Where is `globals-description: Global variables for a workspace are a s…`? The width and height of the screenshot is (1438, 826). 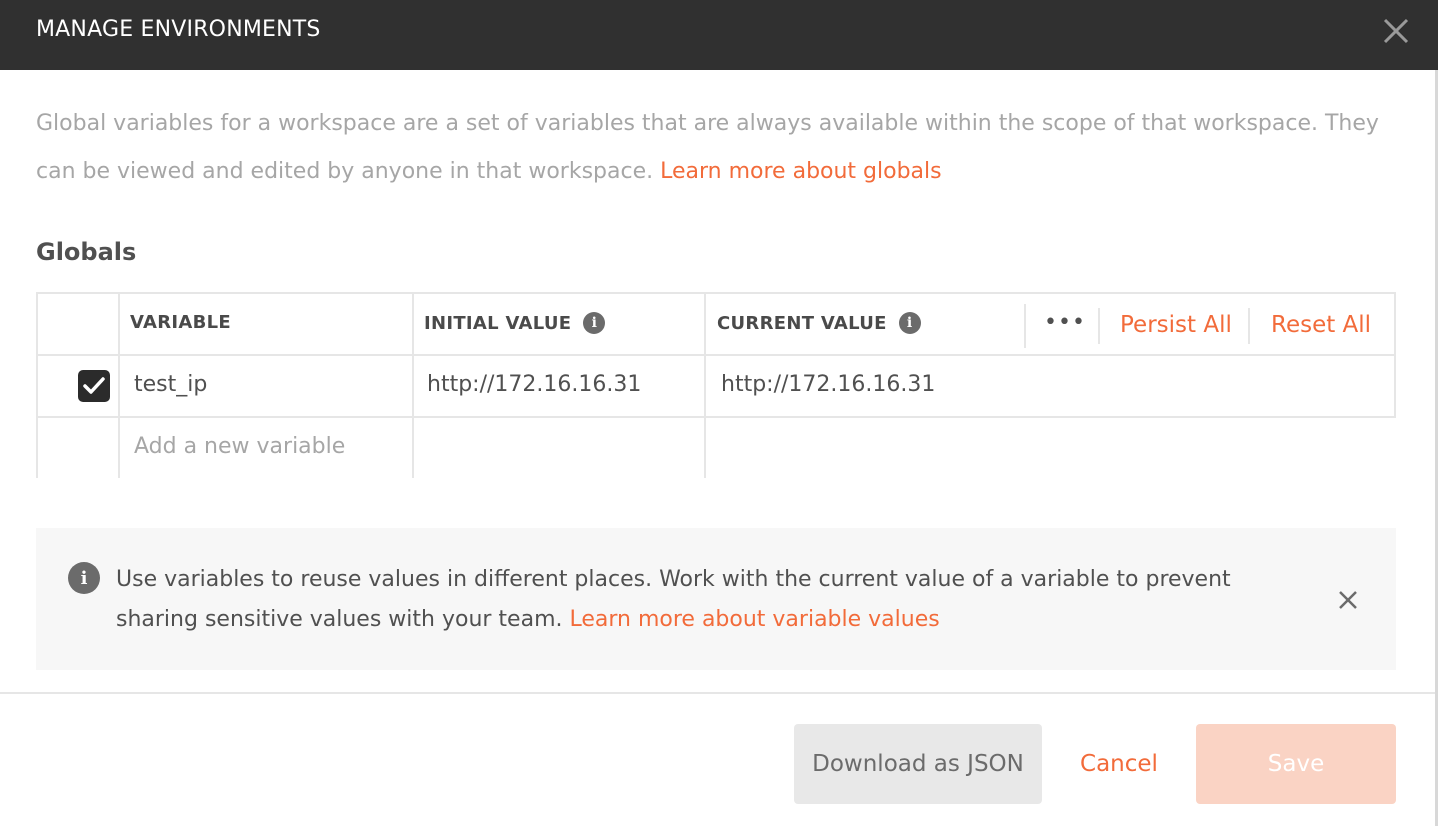 globals-description: Global variables for a workspace are a s… is located at coordinates (721, 148).